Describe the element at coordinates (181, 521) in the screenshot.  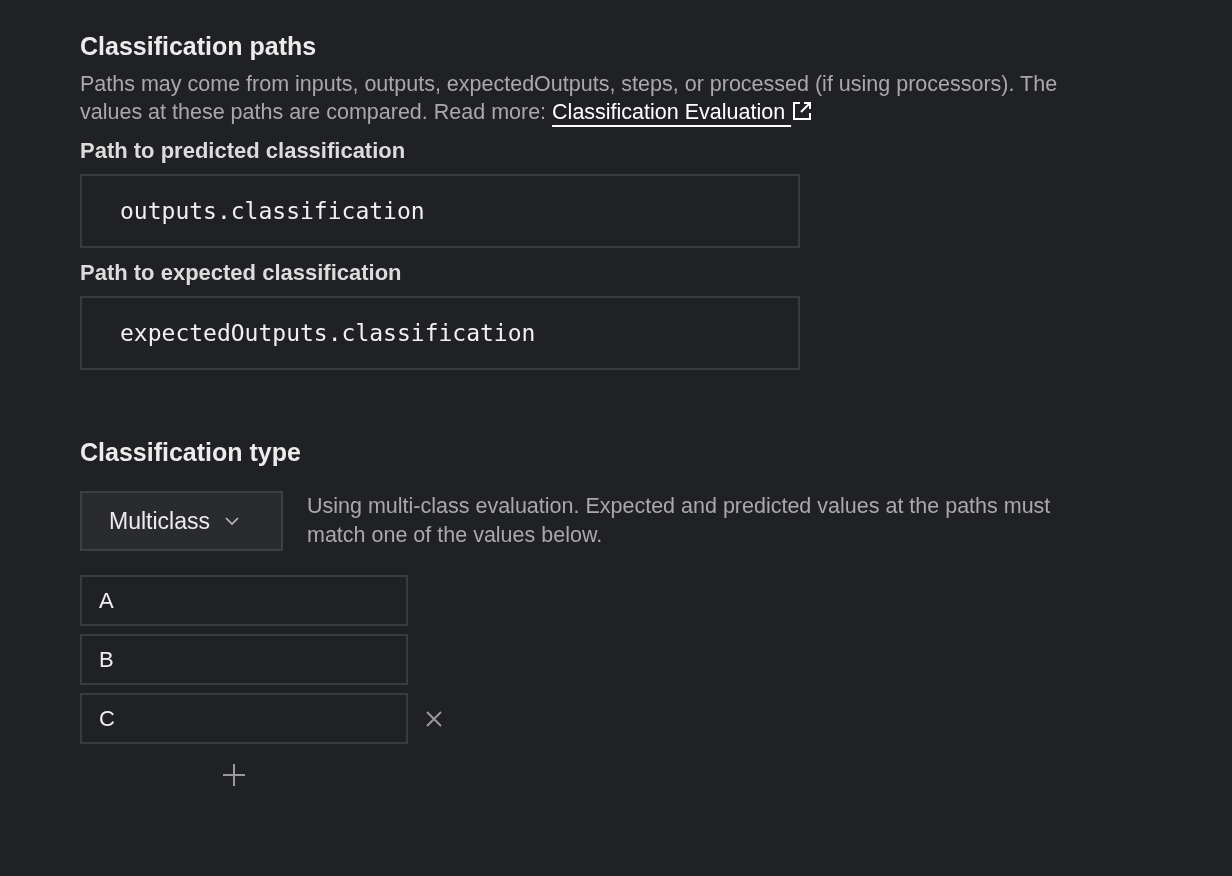
I see `type-dropdown: Multiclass` at that location.